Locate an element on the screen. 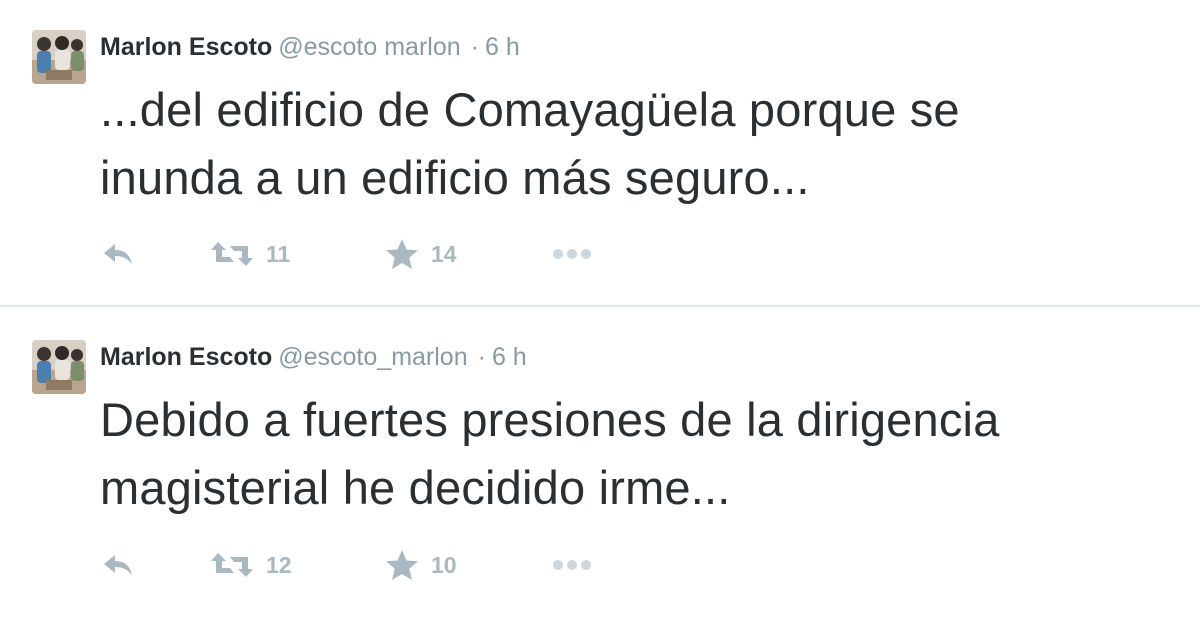 This screenshot has height=618, width=1200. retweet-count: 11 is located at coordinates (278, 253).